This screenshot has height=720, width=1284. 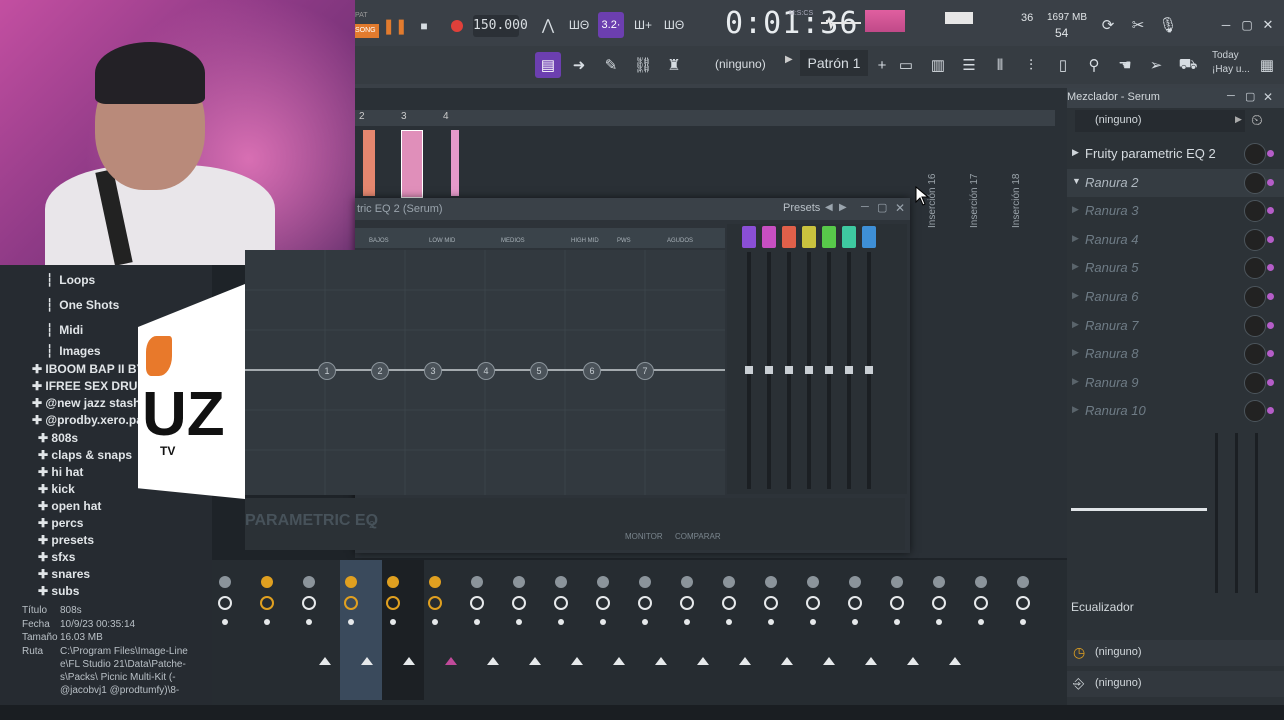 I want to click on folder-midi: ┆ Midi, so click(x=64, y=331).